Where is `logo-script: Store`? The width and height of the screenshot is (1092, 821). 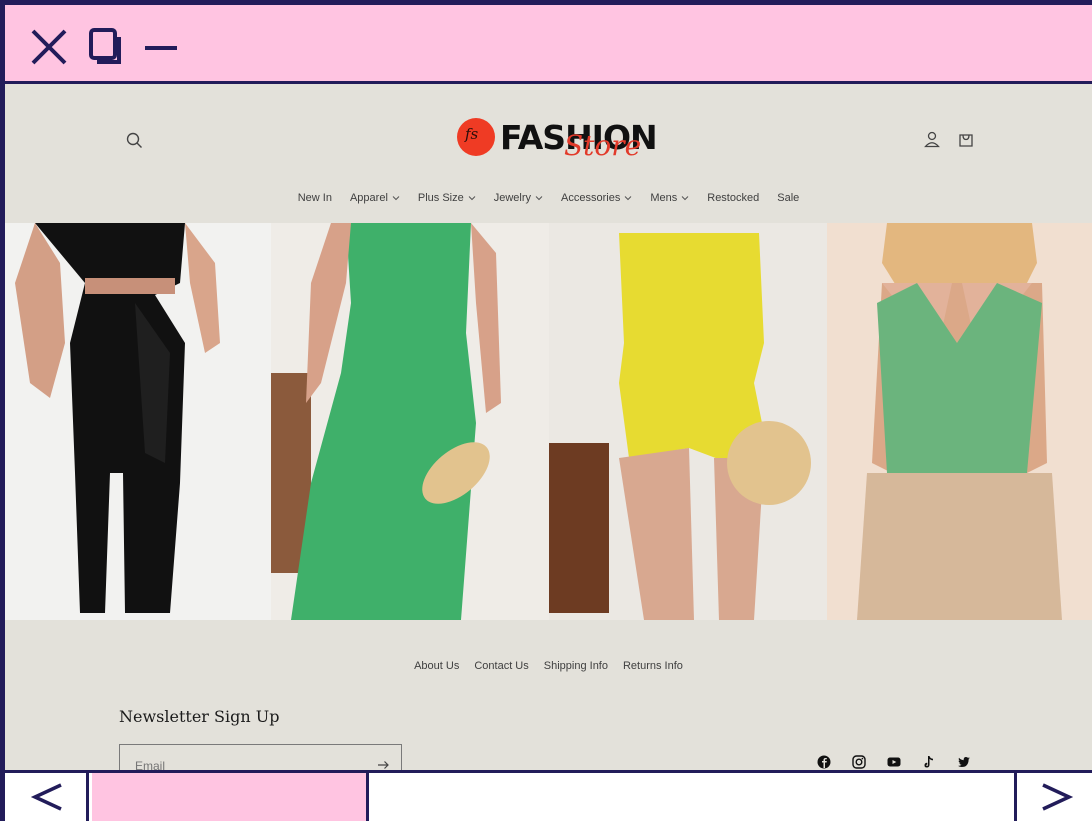
logo-script: Store is located at coordinates (603, 145).